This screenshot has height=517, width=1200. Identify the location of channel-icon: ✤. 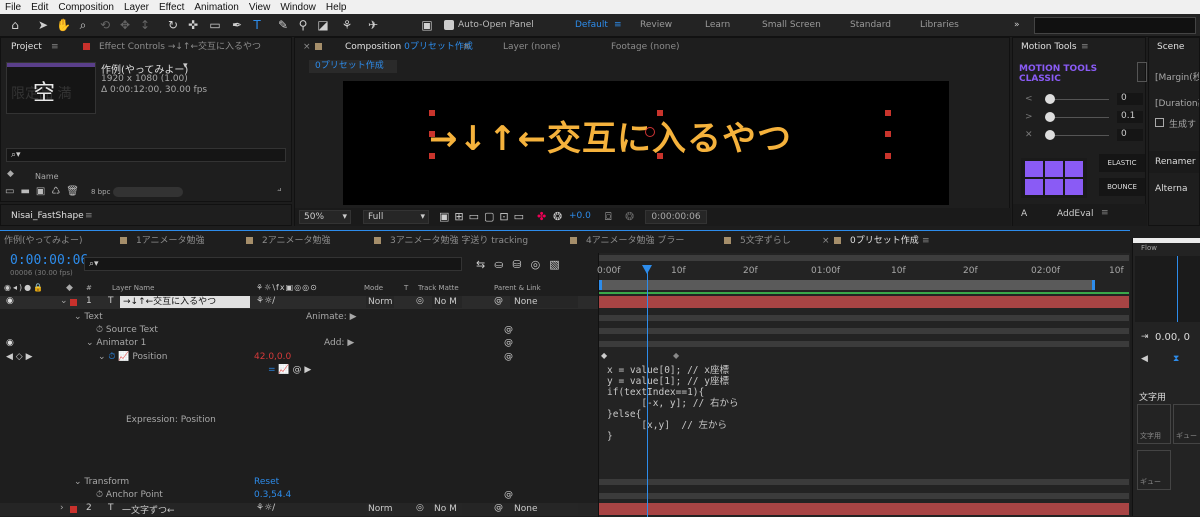
(541, 216).